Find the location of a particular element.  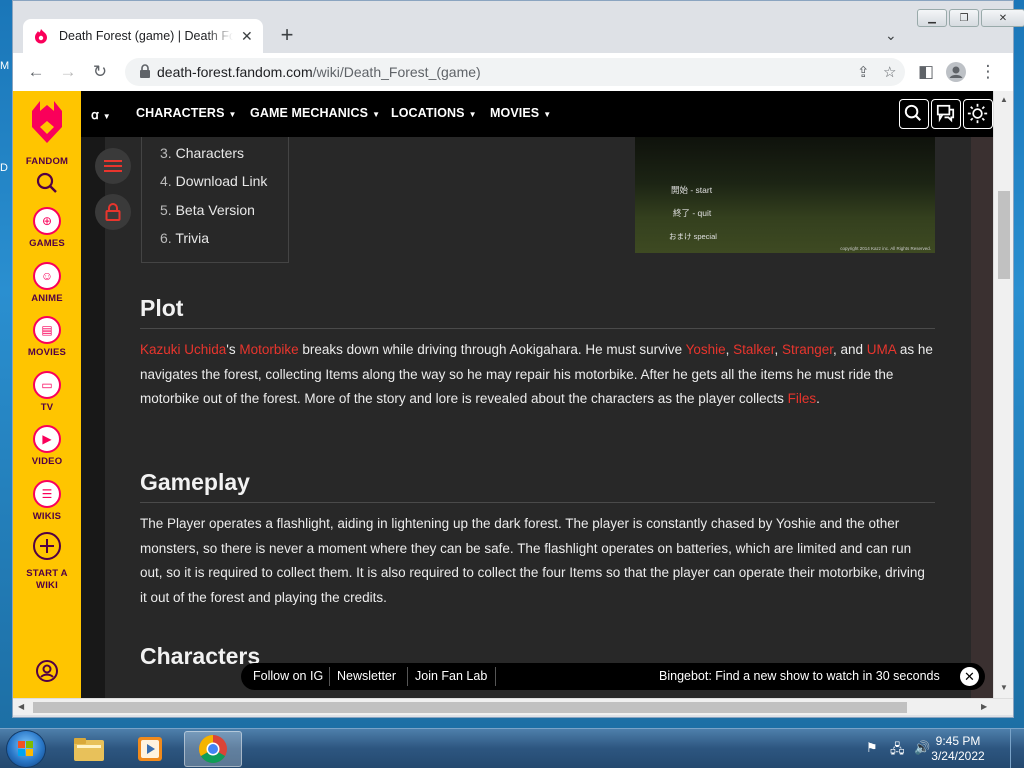

link-stalker: Stalker is located at coordinates (753, 349).